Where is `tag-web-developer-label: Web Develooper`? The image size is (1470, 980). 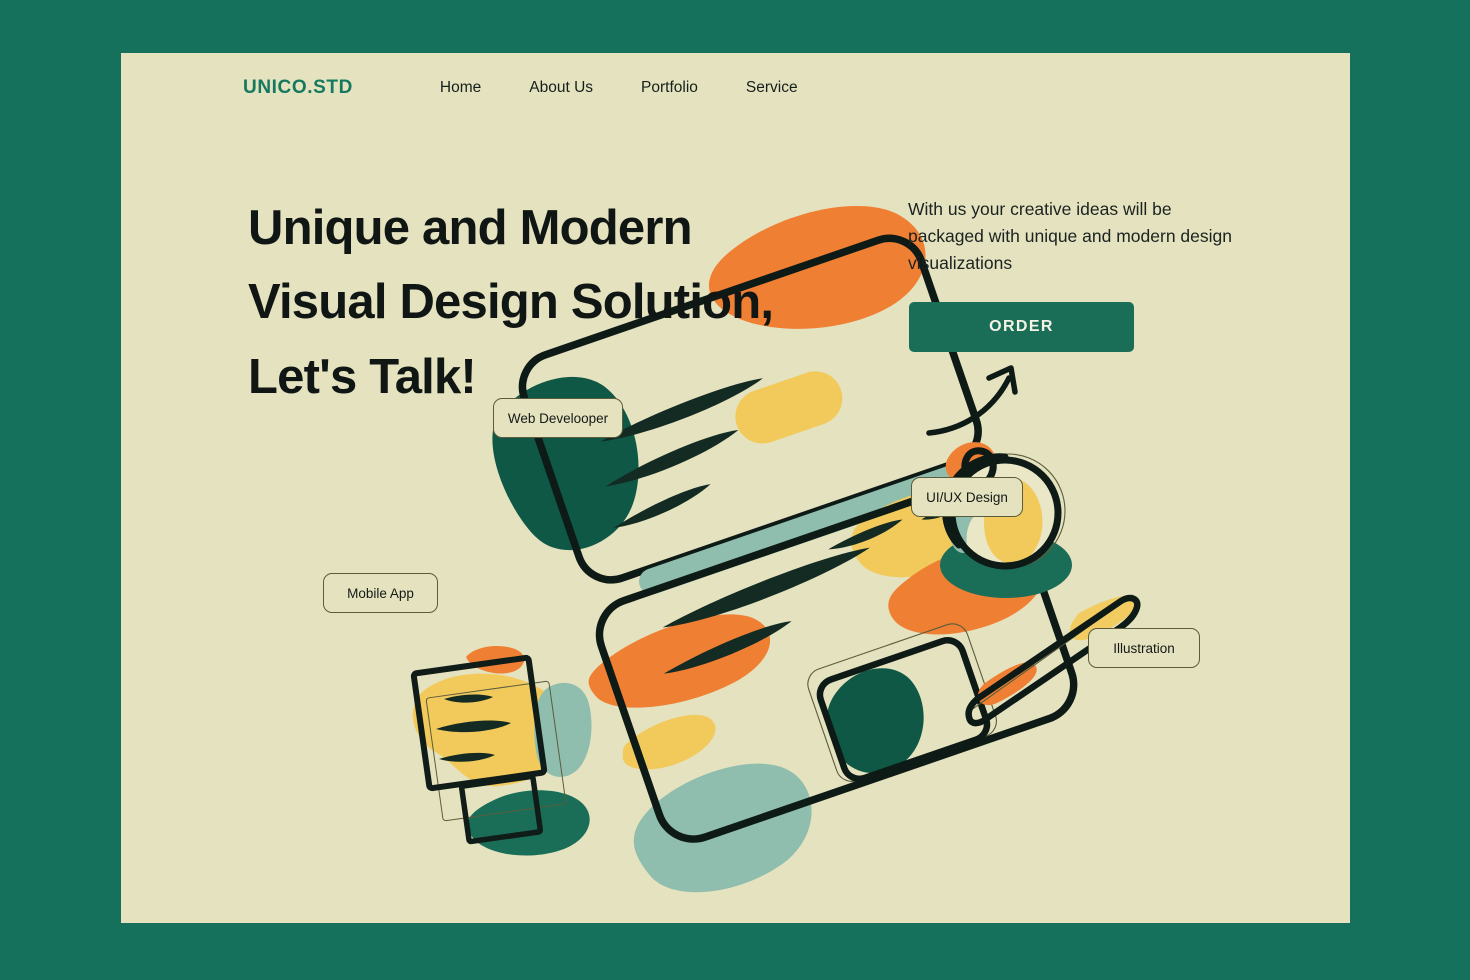
tag-web-developer-label: Web Develooper is located at coordinates (558, 418).